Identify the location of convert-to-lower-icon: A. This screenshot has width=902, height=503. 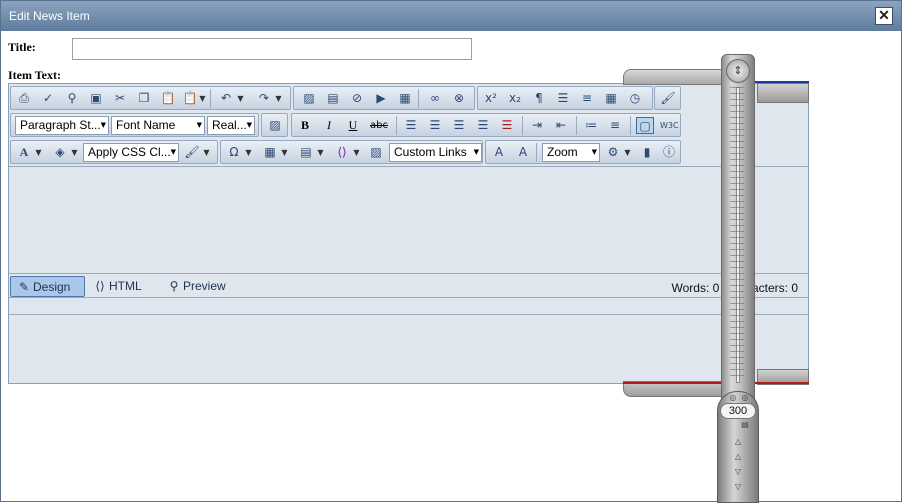
(499, 152).